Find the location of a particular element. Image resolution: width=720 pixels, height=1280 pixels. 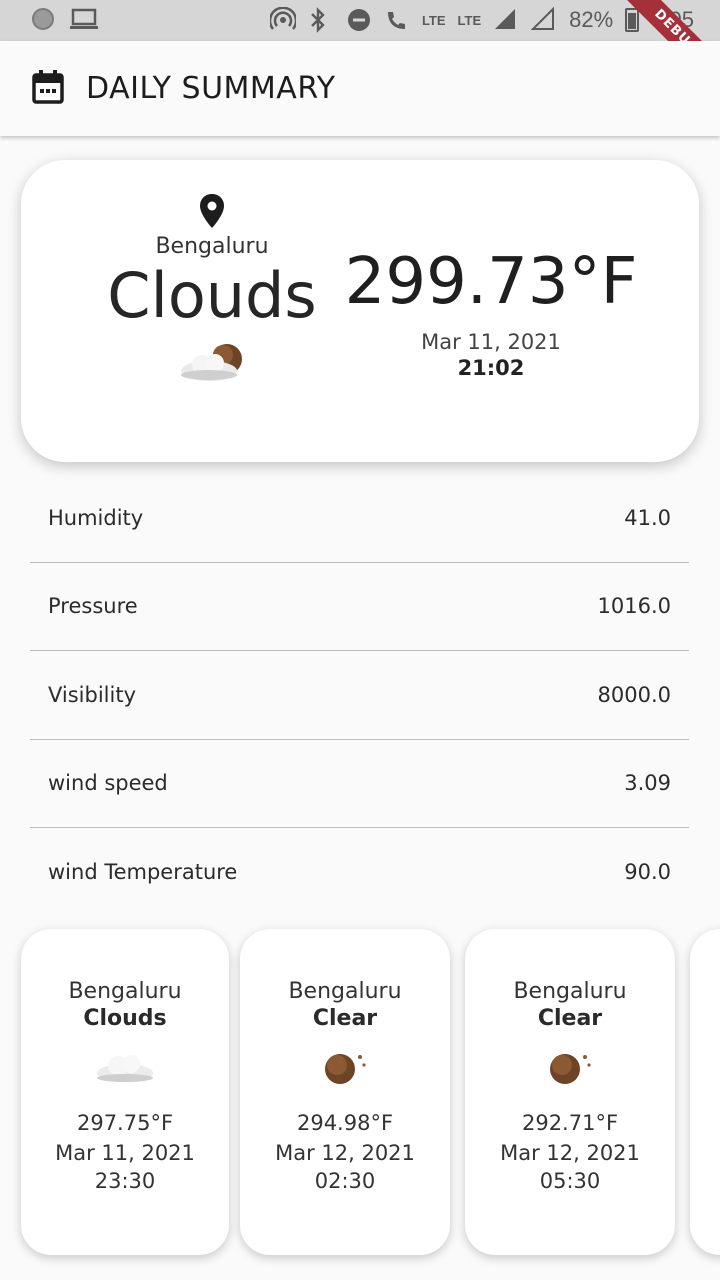

location-pin-icon is located at coordinates (212, 211).